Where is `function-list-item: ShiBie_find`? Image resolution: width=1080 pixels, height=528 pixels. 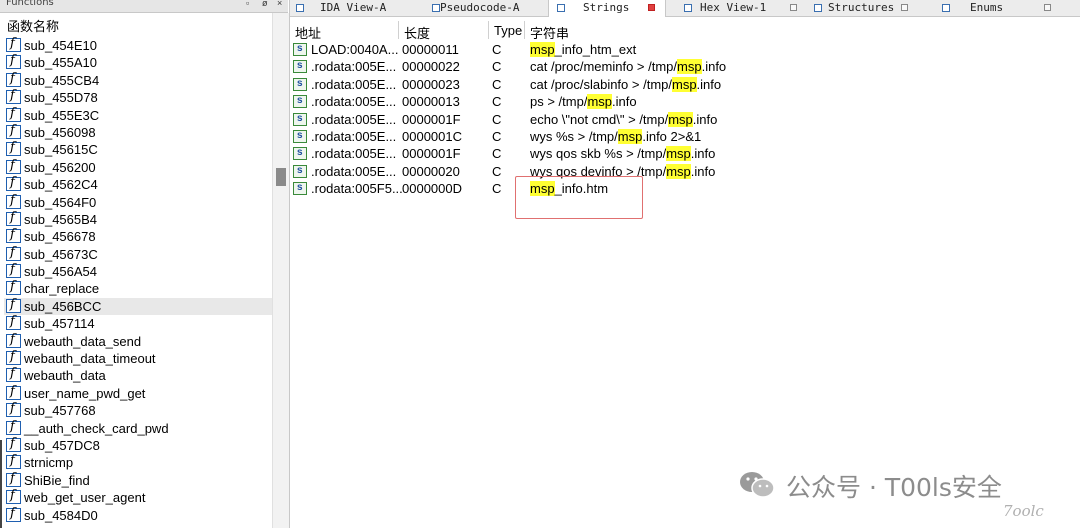
function-list-item: ShiBie_find is located at coordinates (138, 479).